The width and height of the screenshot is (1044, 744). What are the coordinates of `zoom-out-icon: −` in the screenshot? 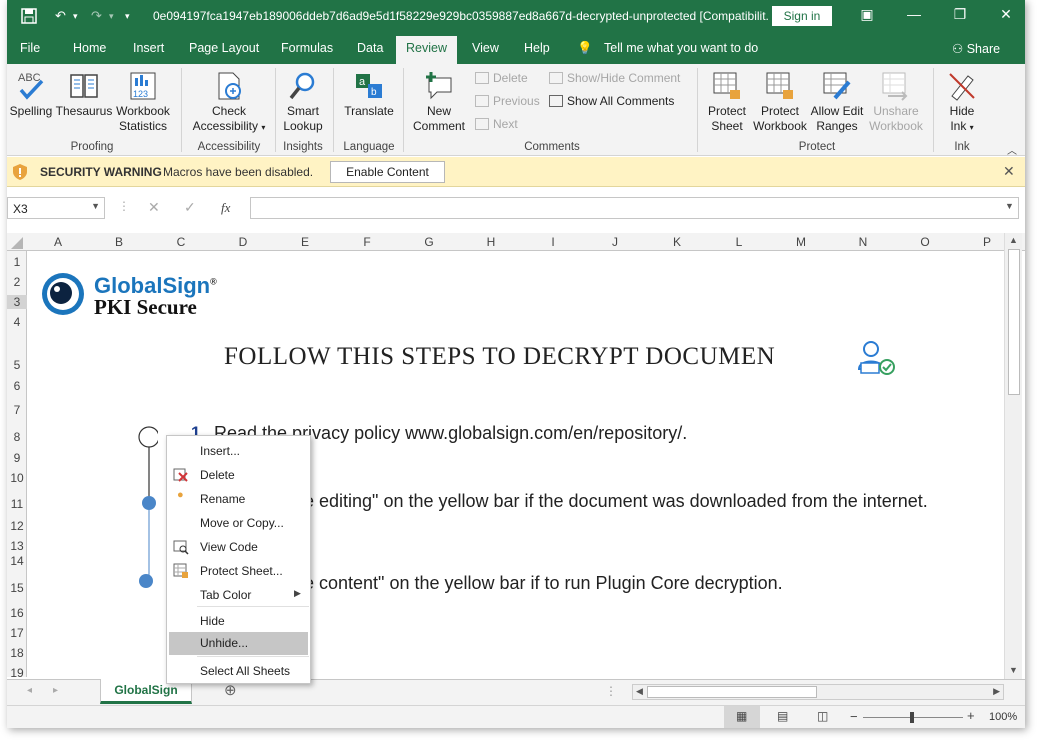 It's located at (854, 716).